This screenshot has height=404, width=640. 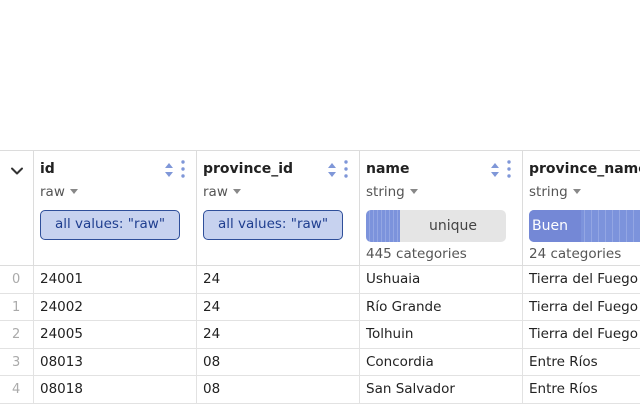 I want to click on column-header-province-name: province_name string Buen 24 categories, so click(x=581, y=208).